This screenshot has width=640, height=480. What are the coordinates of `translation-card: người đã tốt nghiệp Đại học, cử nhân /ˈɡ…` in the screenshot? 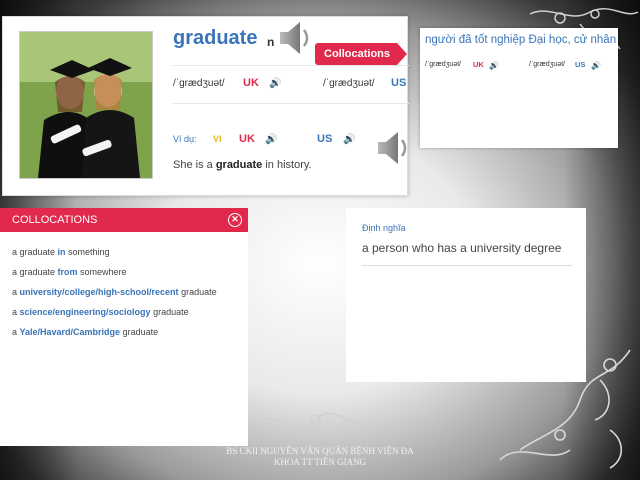 It's located at (519, 88).